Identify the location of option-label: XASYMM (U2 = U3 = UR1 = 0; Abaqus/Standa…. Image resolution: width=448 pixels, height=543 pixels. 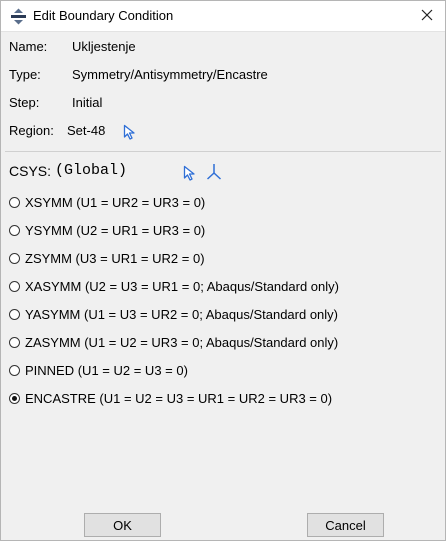
(182, 286).